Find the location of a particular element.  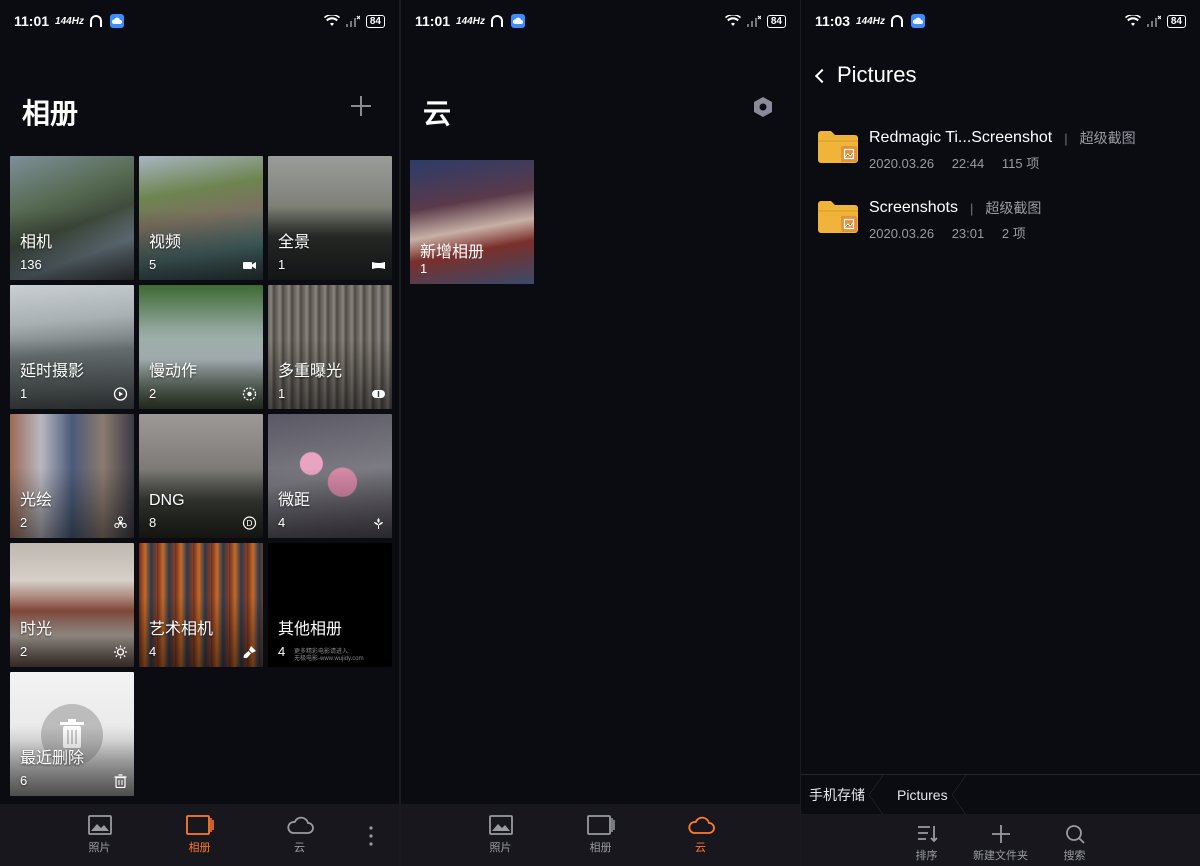

album-name: 相机 is located at coordinates (36, 242).